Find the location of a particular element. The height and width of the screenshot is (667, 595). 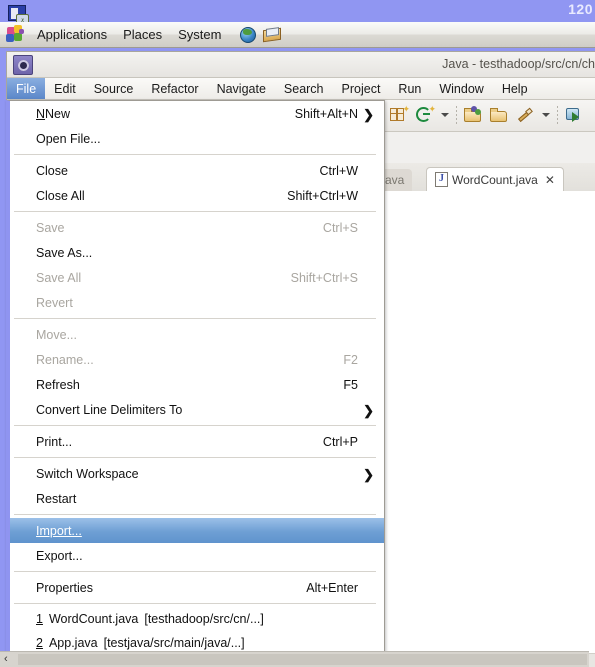

open-resource-button is located at coordinates (500, 116).